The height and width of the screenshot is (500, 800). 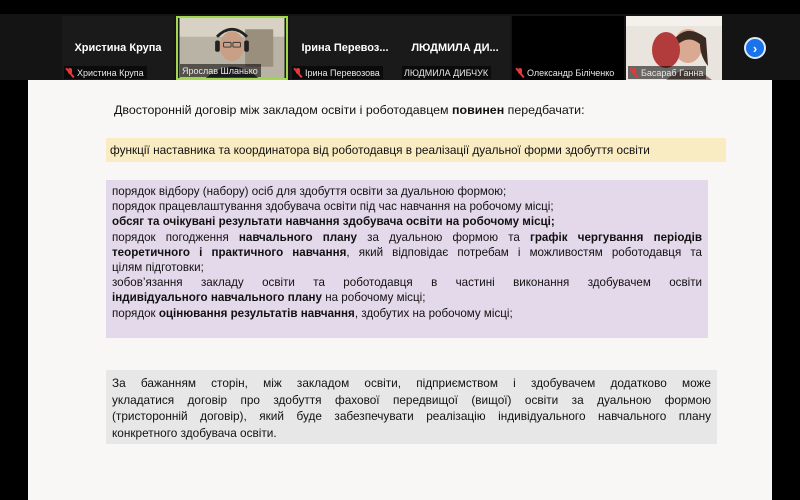 I want to click on participant-tile: Христина Крупа Христина Крупа, so click(x=118, y=48).